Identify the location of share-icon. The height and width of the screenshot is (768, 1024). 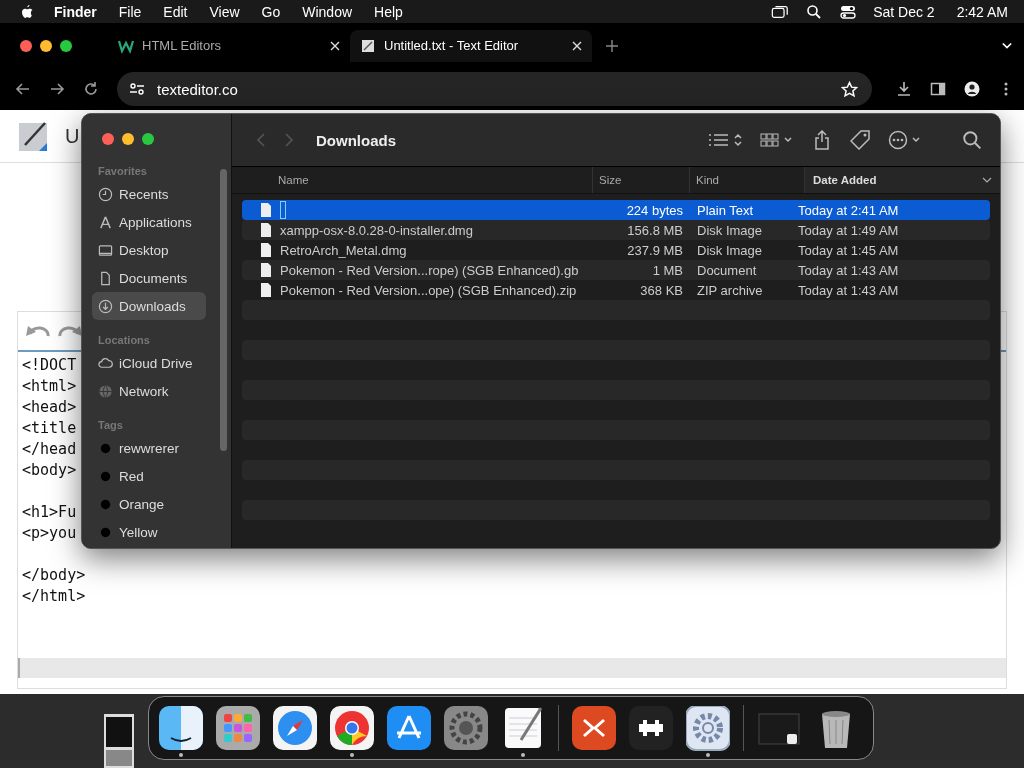
(822, 140).